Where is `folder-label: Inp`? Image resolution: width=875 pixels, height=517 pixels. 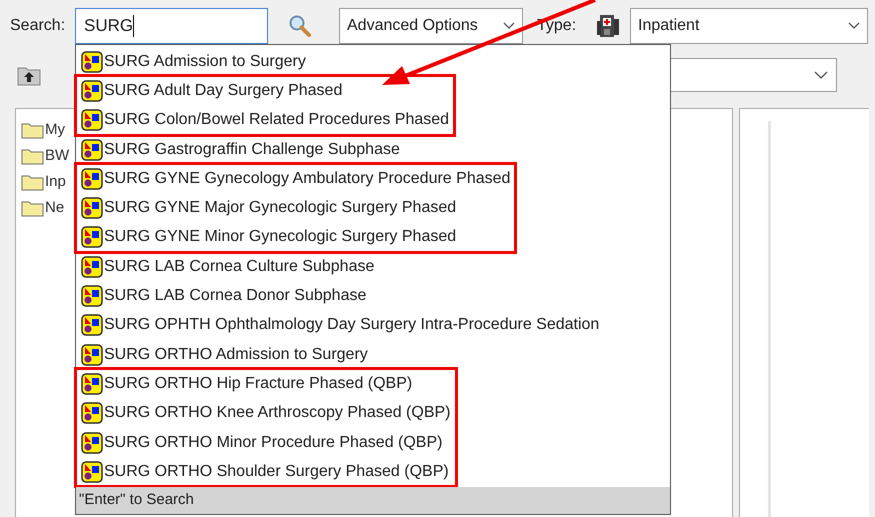
folder-label: Inp is located at coordinates (55, 182).